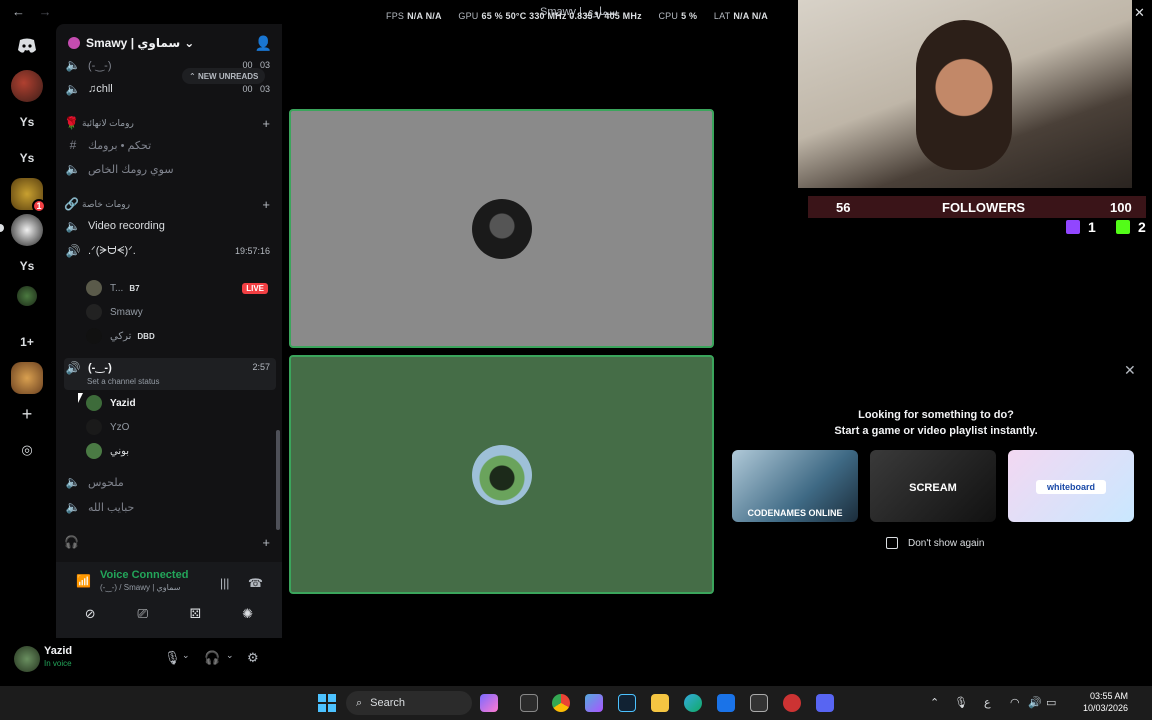  What do you see at coordinates (27, 450) in the screenshot?
I see `discover-icon: ◎` at bounding box center [27, 450].